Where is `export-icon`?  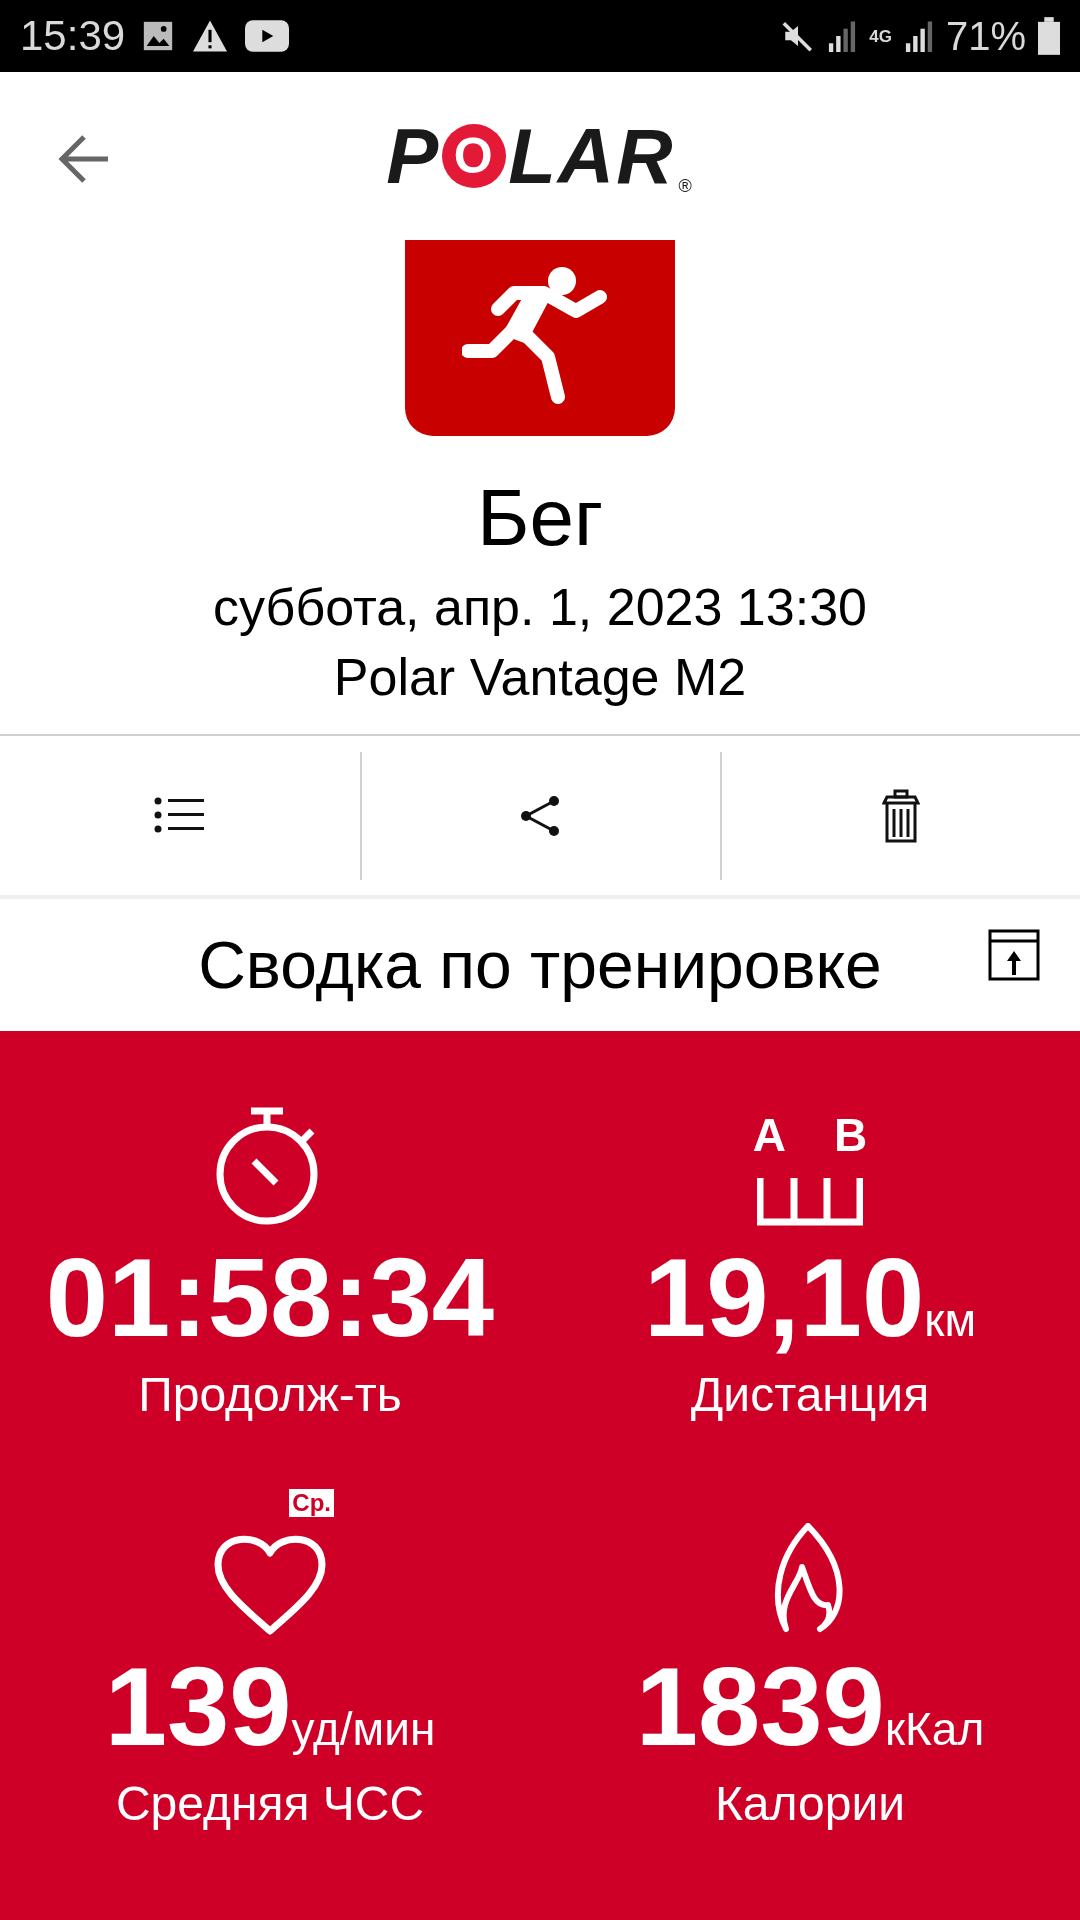
export-icon is located at coordinates (1014, 955).